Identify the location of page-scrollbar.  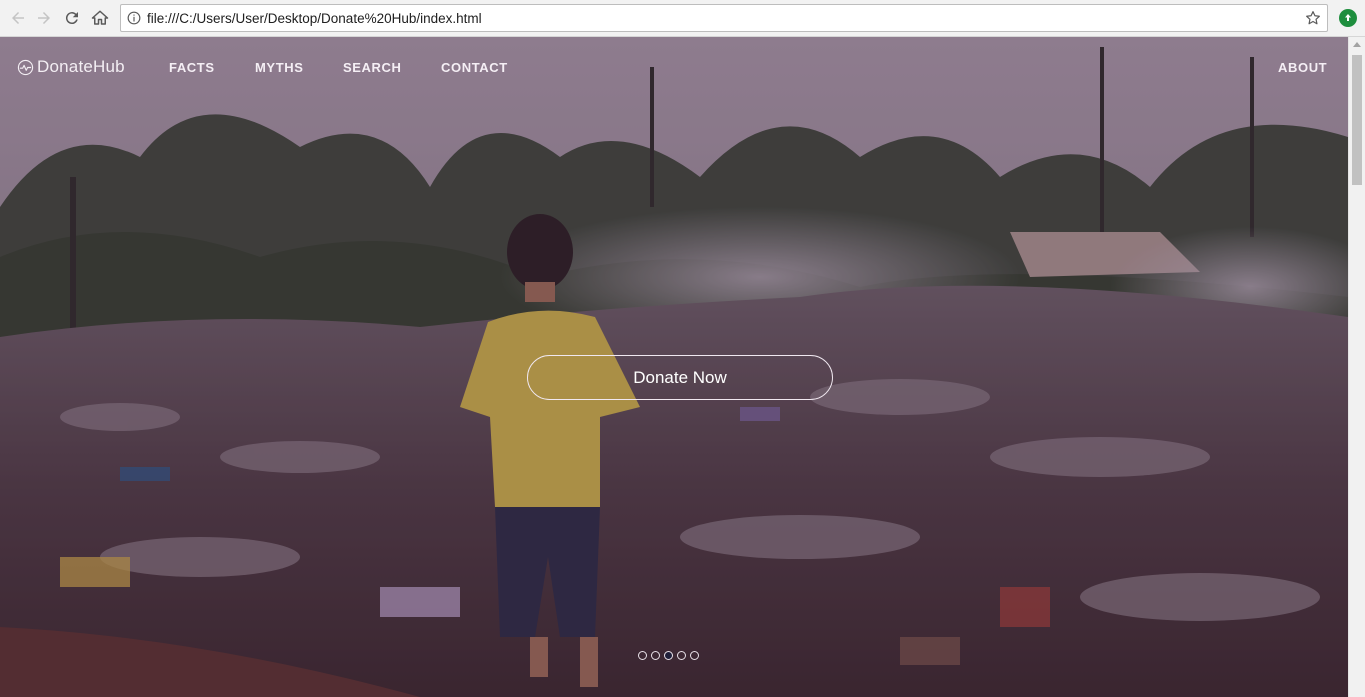
(1356, 367).